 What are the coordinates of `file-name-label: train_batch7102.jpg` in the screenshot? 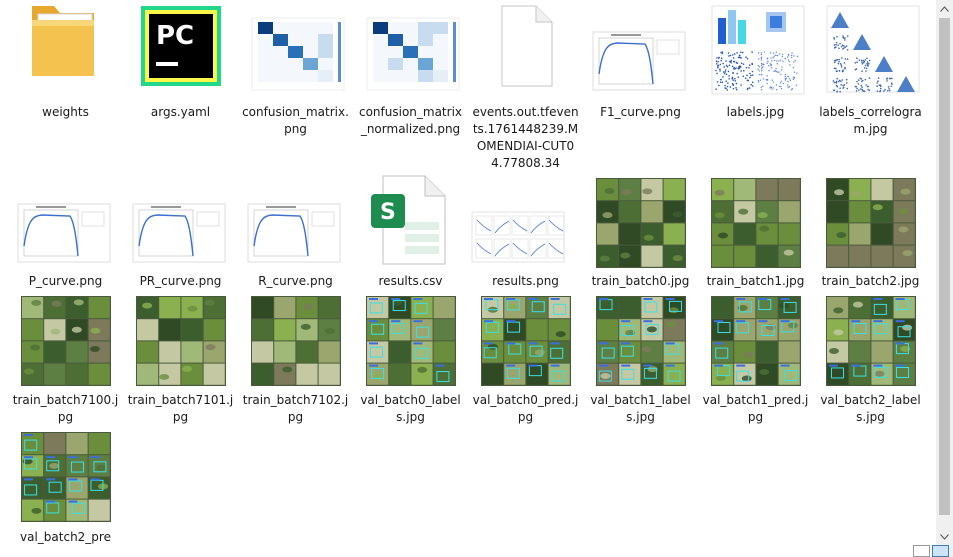 It's located at (295, 408).